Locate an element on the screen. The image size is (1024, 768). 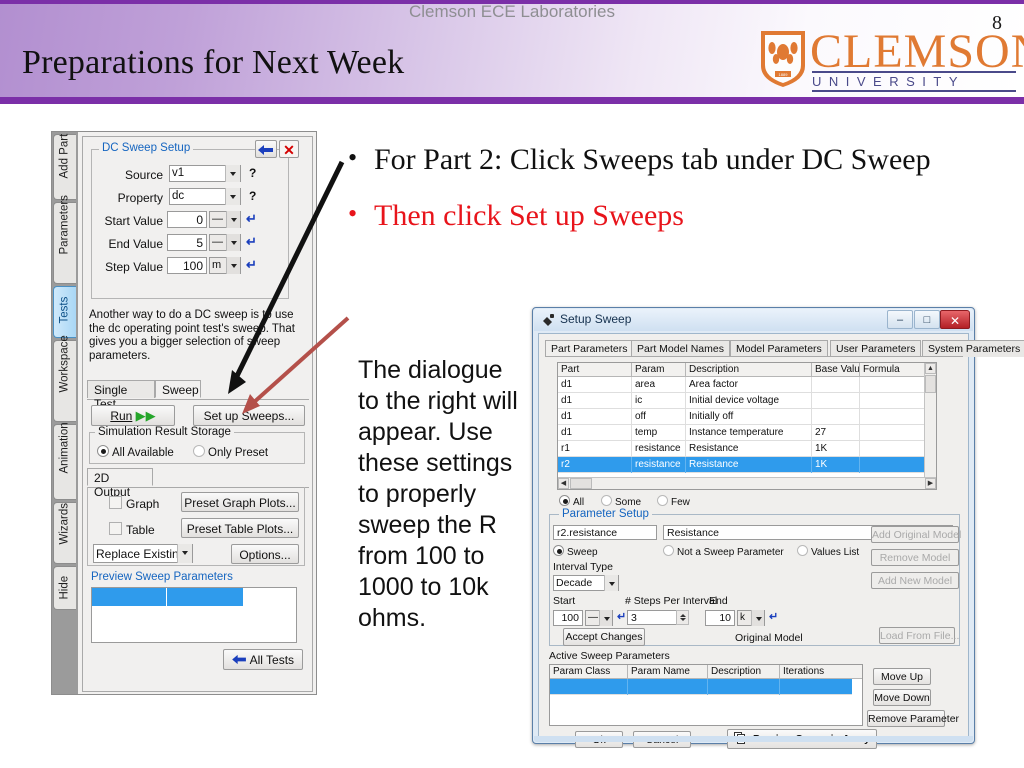
start-unit-combo: — is located at coordinates (599, 618).